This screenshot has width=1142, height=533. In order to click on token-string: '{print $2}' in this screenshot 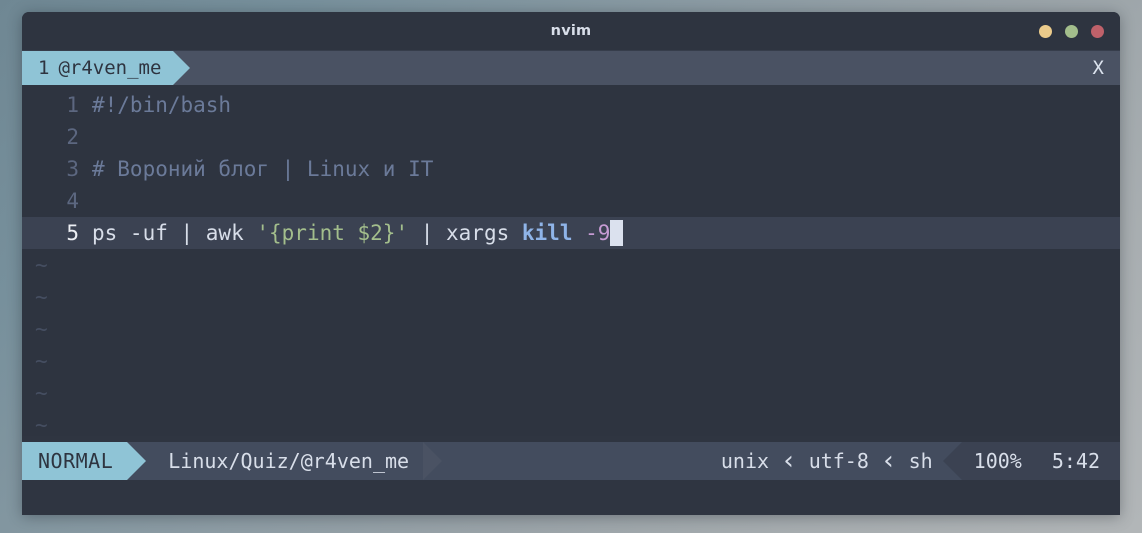, I will do `click(332, 233)`.